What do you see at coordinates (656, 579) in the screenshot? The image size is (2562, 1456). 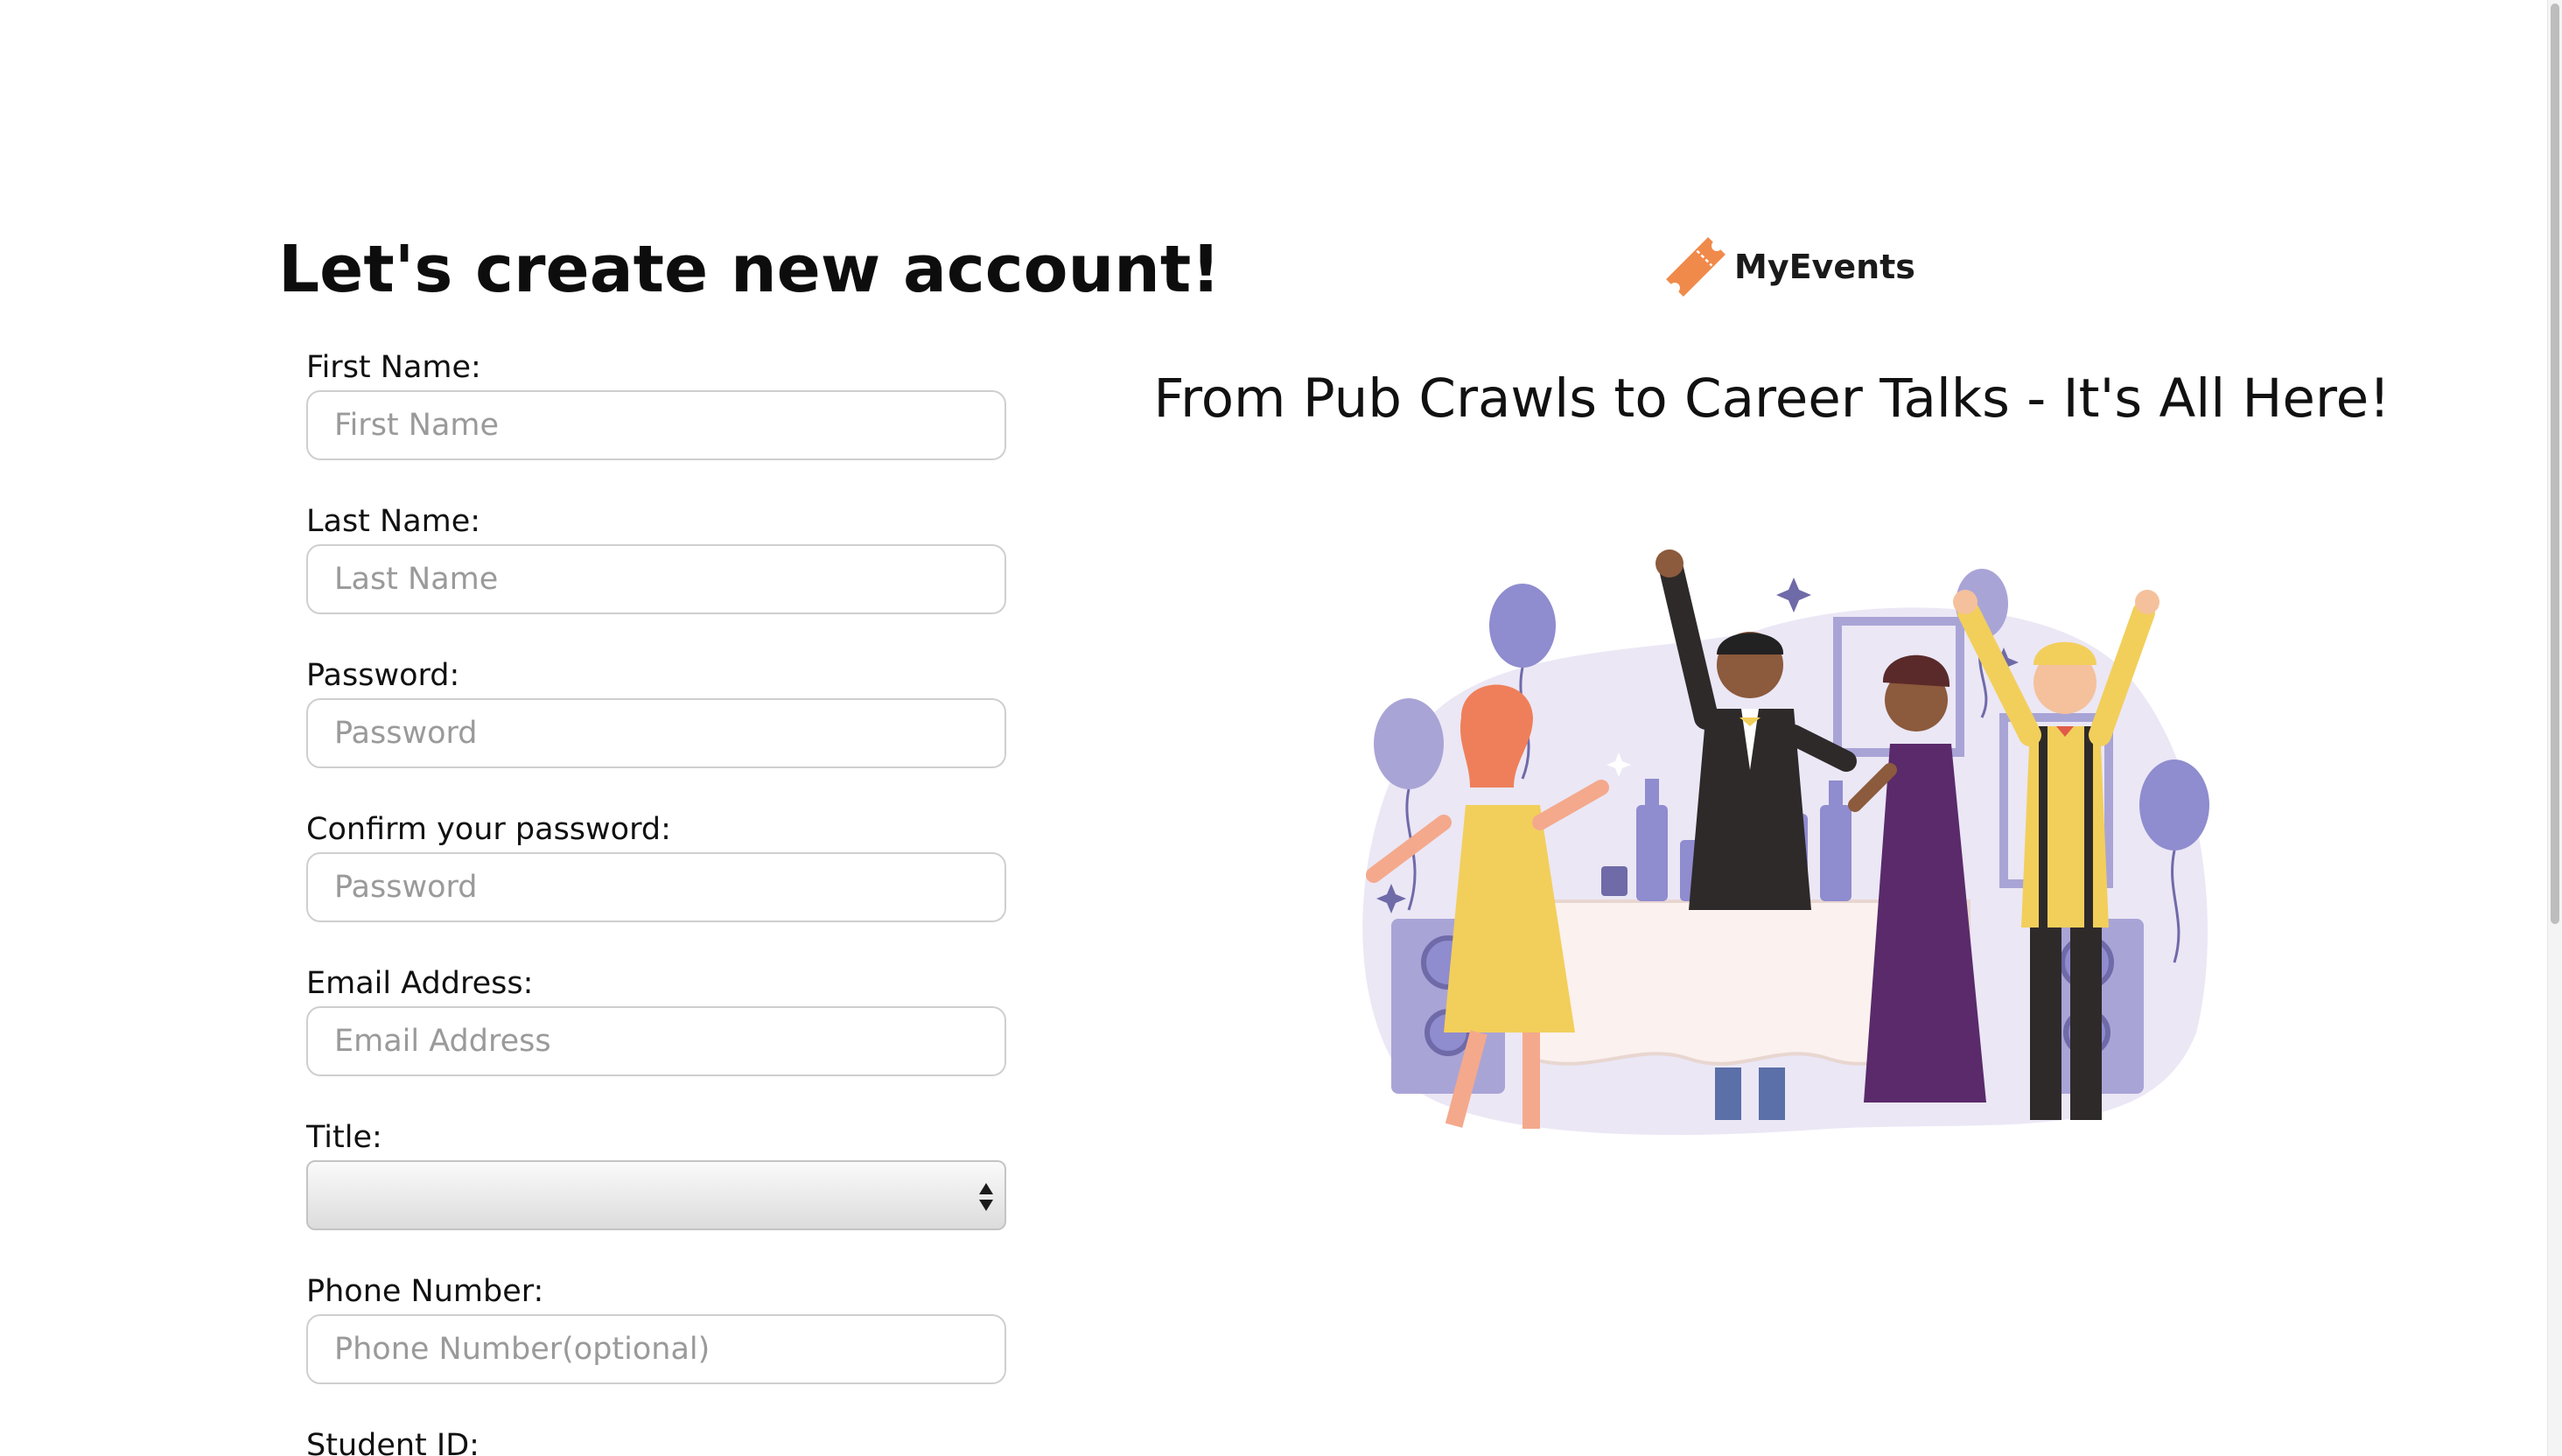 I see `last-name-input` at bounding box center [656, 579].